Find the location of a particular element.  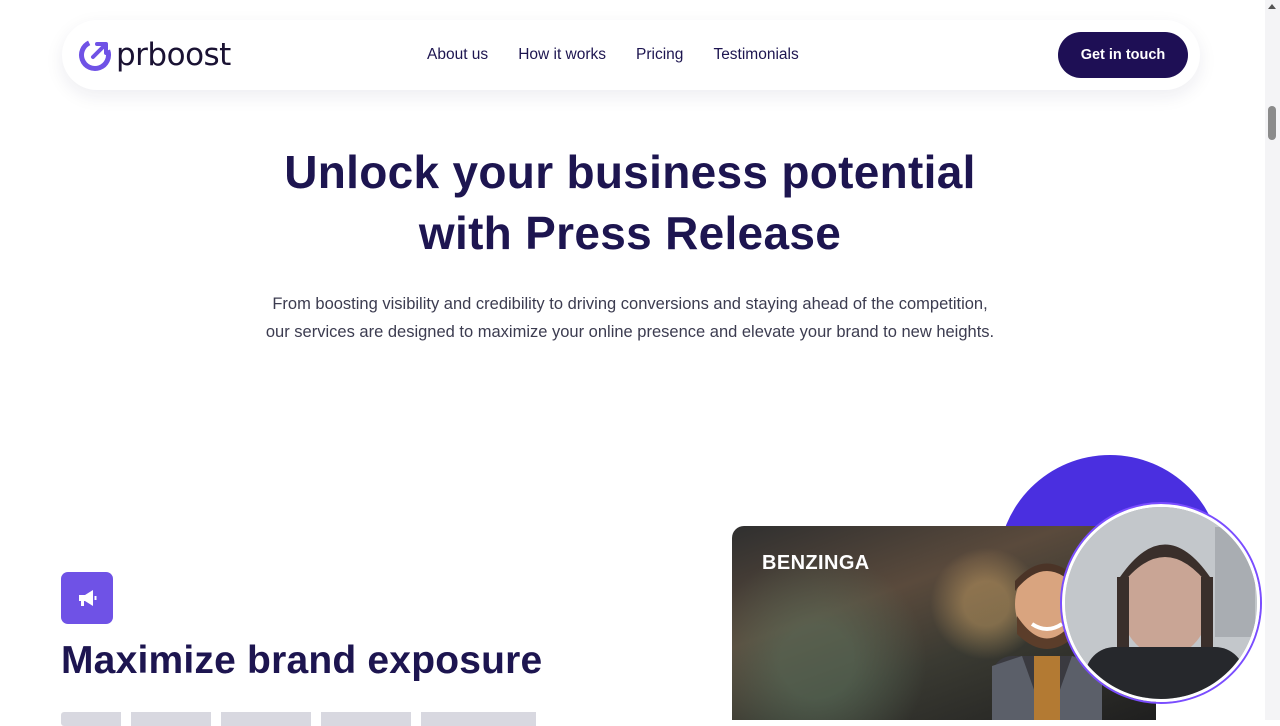

nav-testimonials: Testimonials is located at coordinates (755, 55).